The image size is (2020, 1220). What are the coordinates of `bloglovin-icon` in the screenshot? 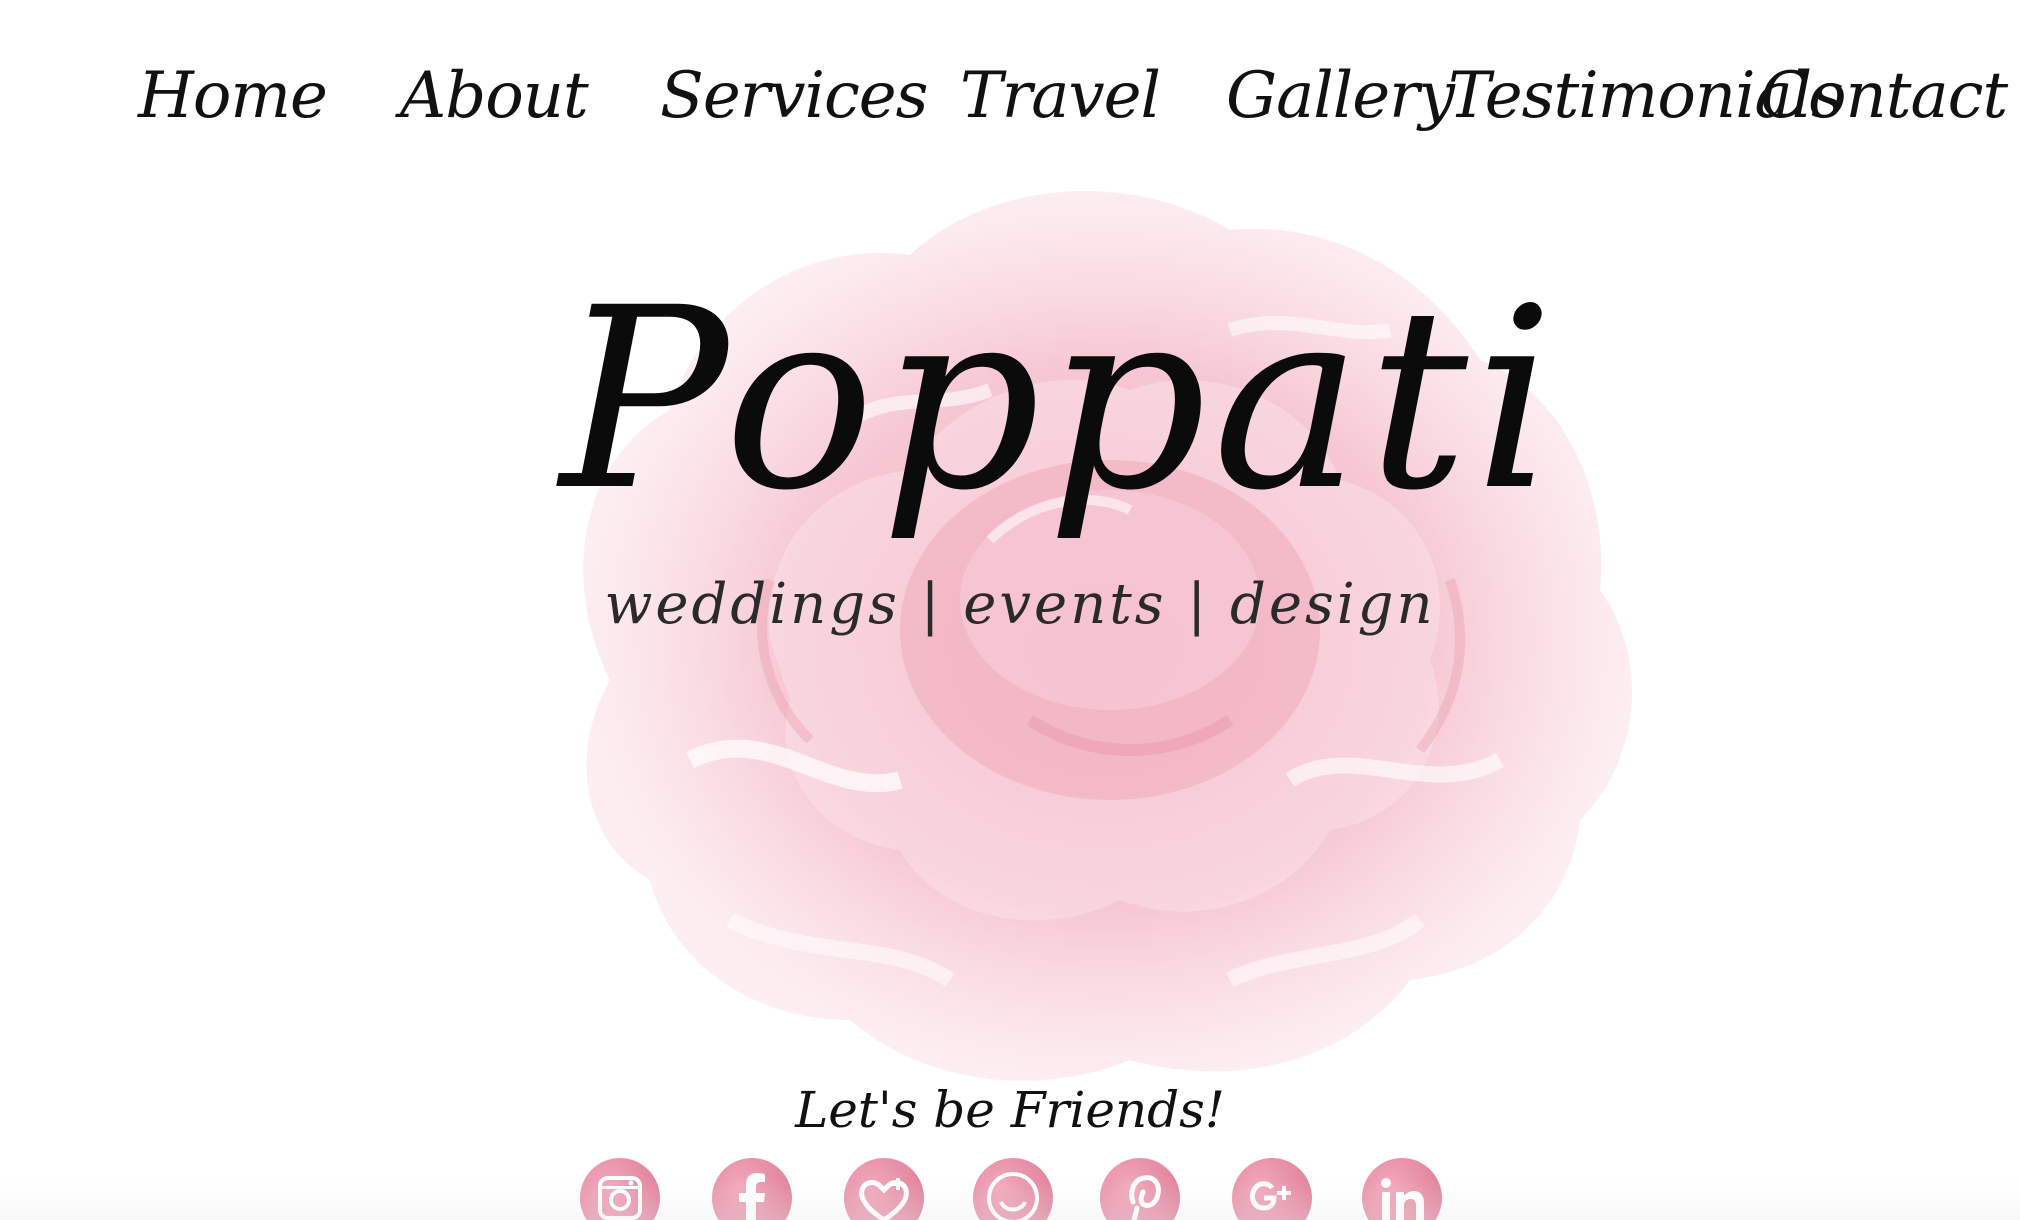 It's located at (884, 1189).